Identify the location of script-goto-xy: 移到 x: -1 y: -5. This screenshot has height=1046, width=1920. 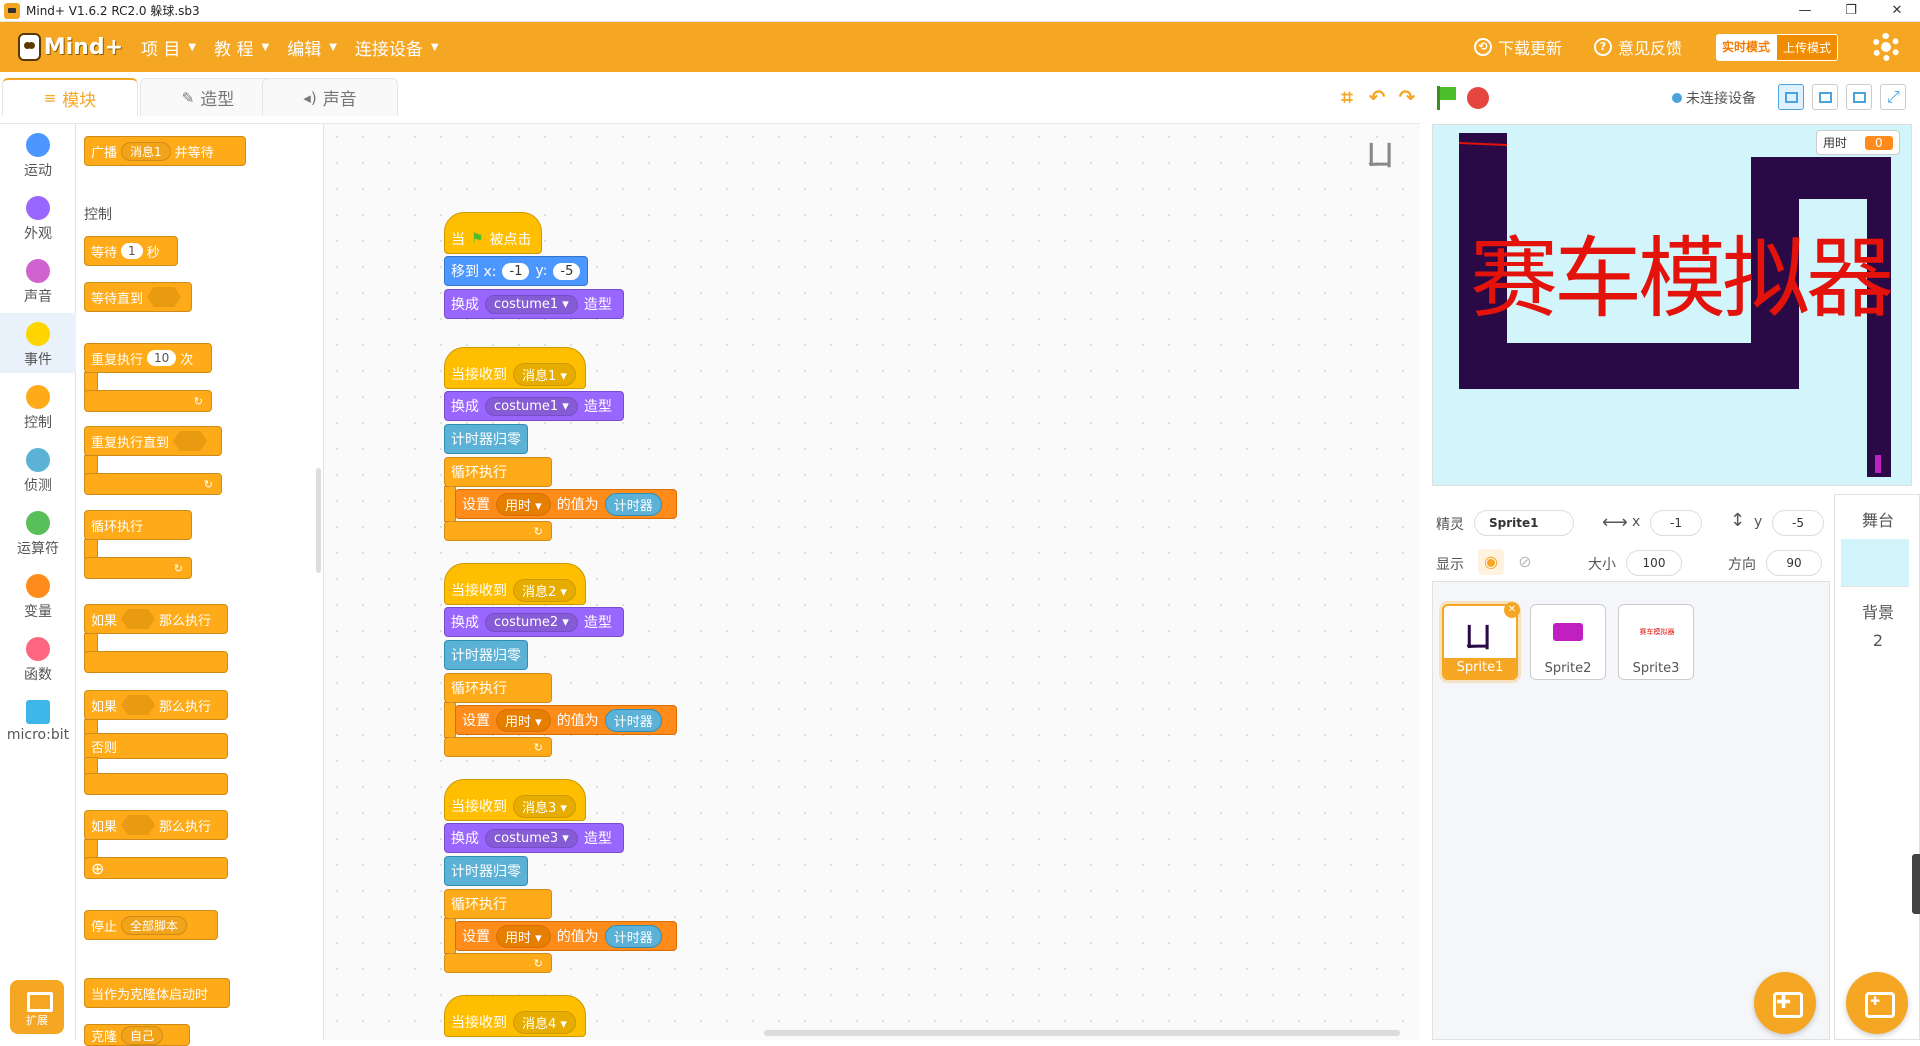
(516, 271).